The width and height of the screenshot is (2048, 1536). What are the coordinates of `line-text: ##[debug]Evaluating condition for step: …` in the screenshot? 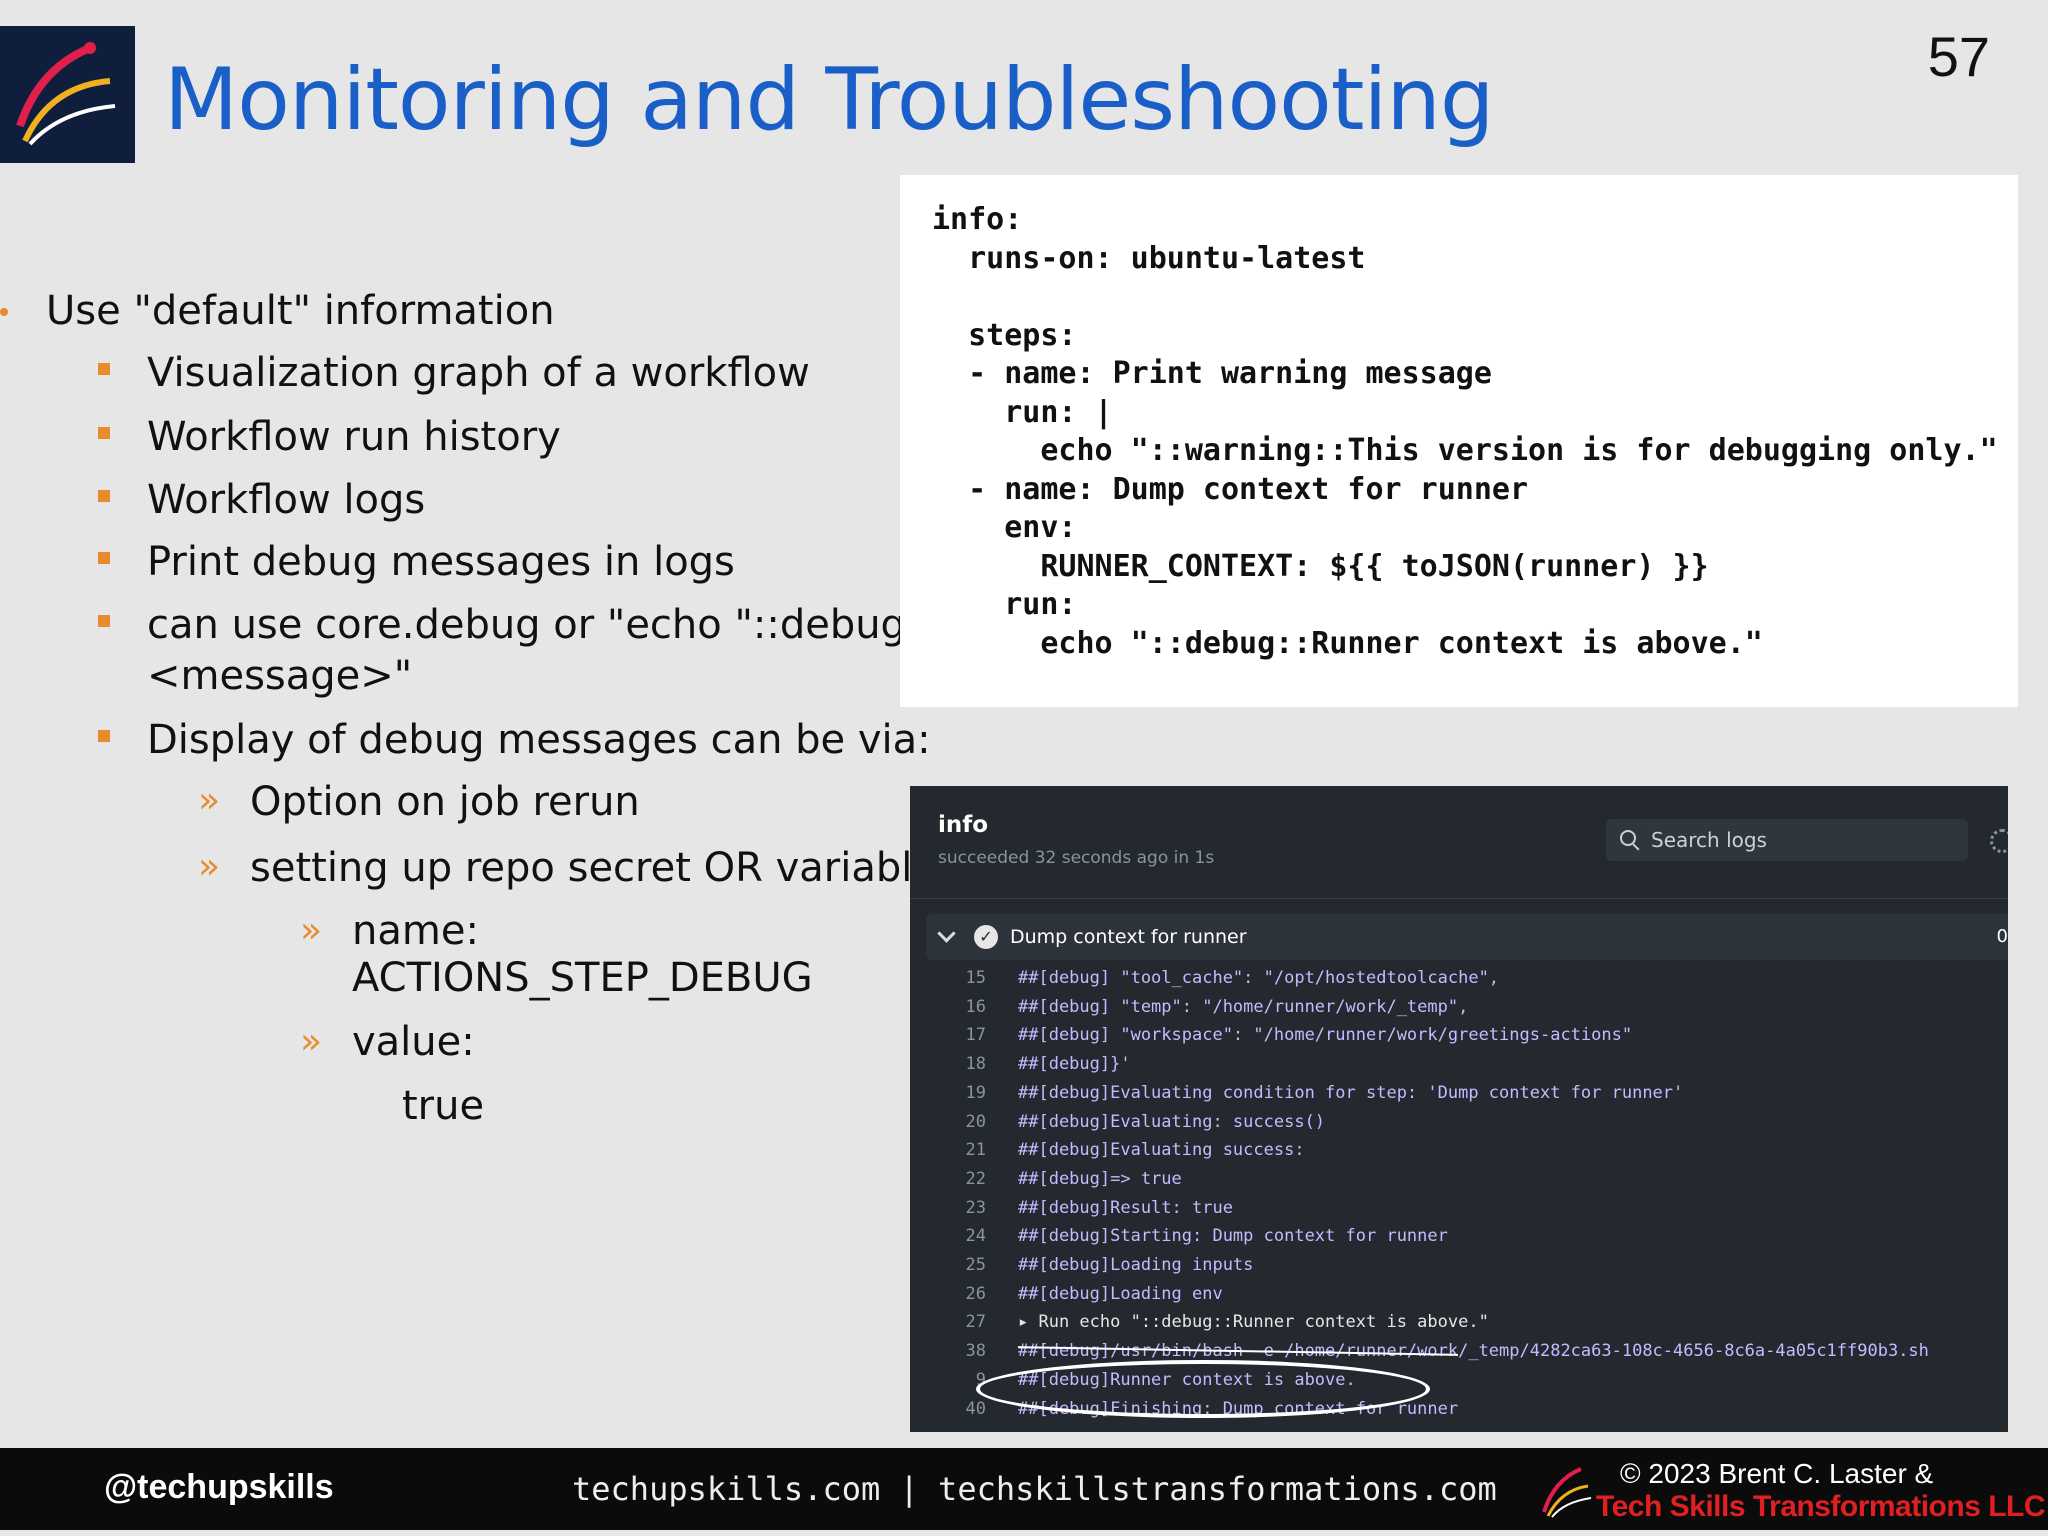 It's located at (1351, 1092).